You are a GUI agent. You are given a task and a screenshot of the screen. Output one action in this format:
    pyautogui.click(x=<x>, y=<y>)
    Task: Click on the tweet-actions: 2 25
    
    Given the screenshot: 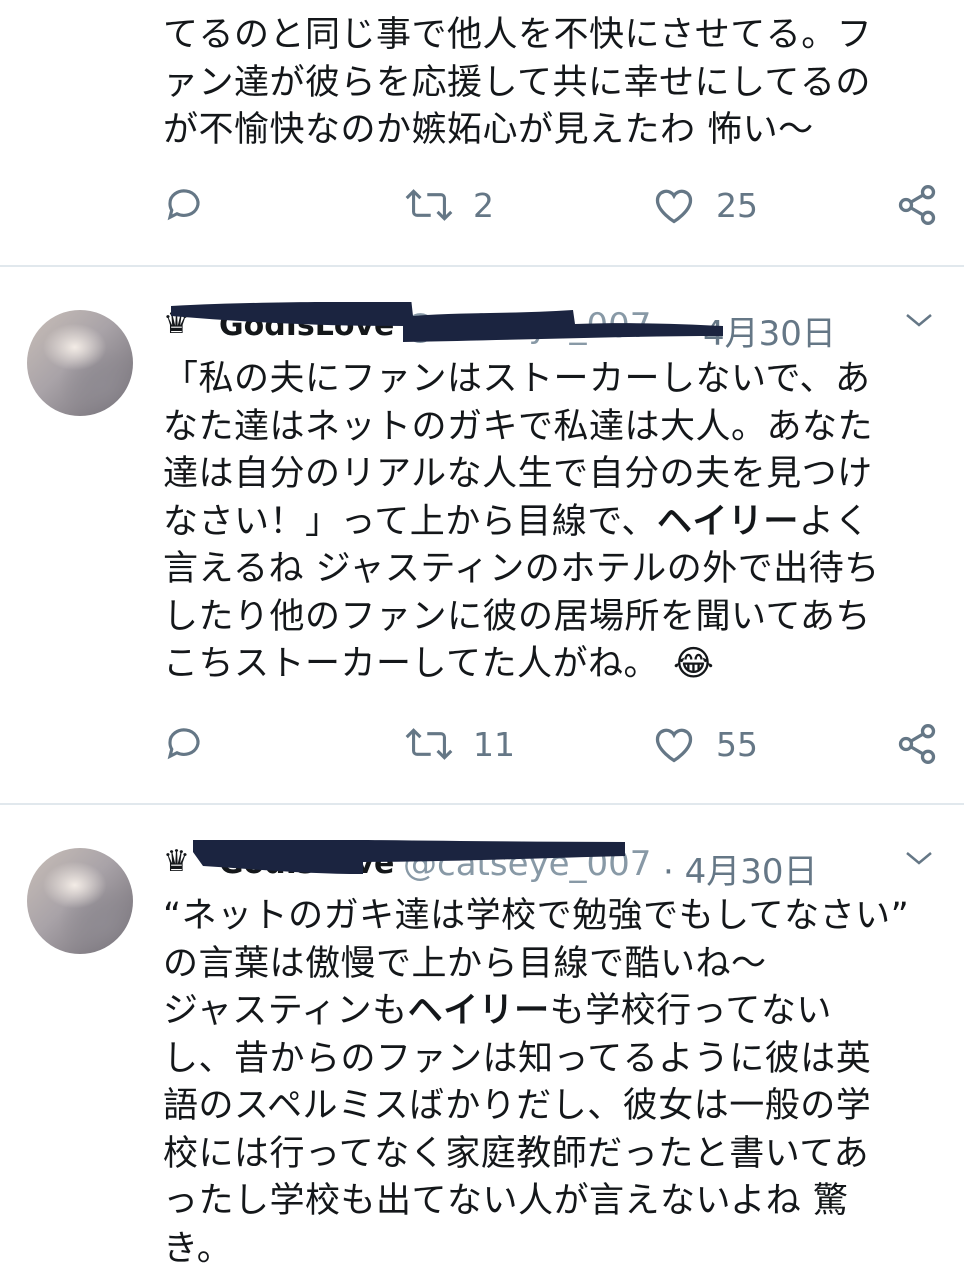 What is the action you would take?
    pyautogui.click(x=482, y=205)
    